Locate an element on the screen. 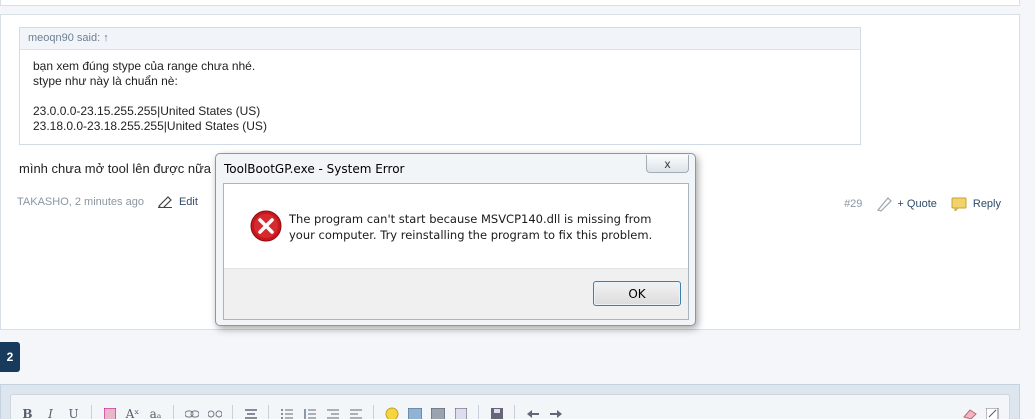 The image size is (1035, 419). edit-label: Edit is located at coordinates (188, 202).